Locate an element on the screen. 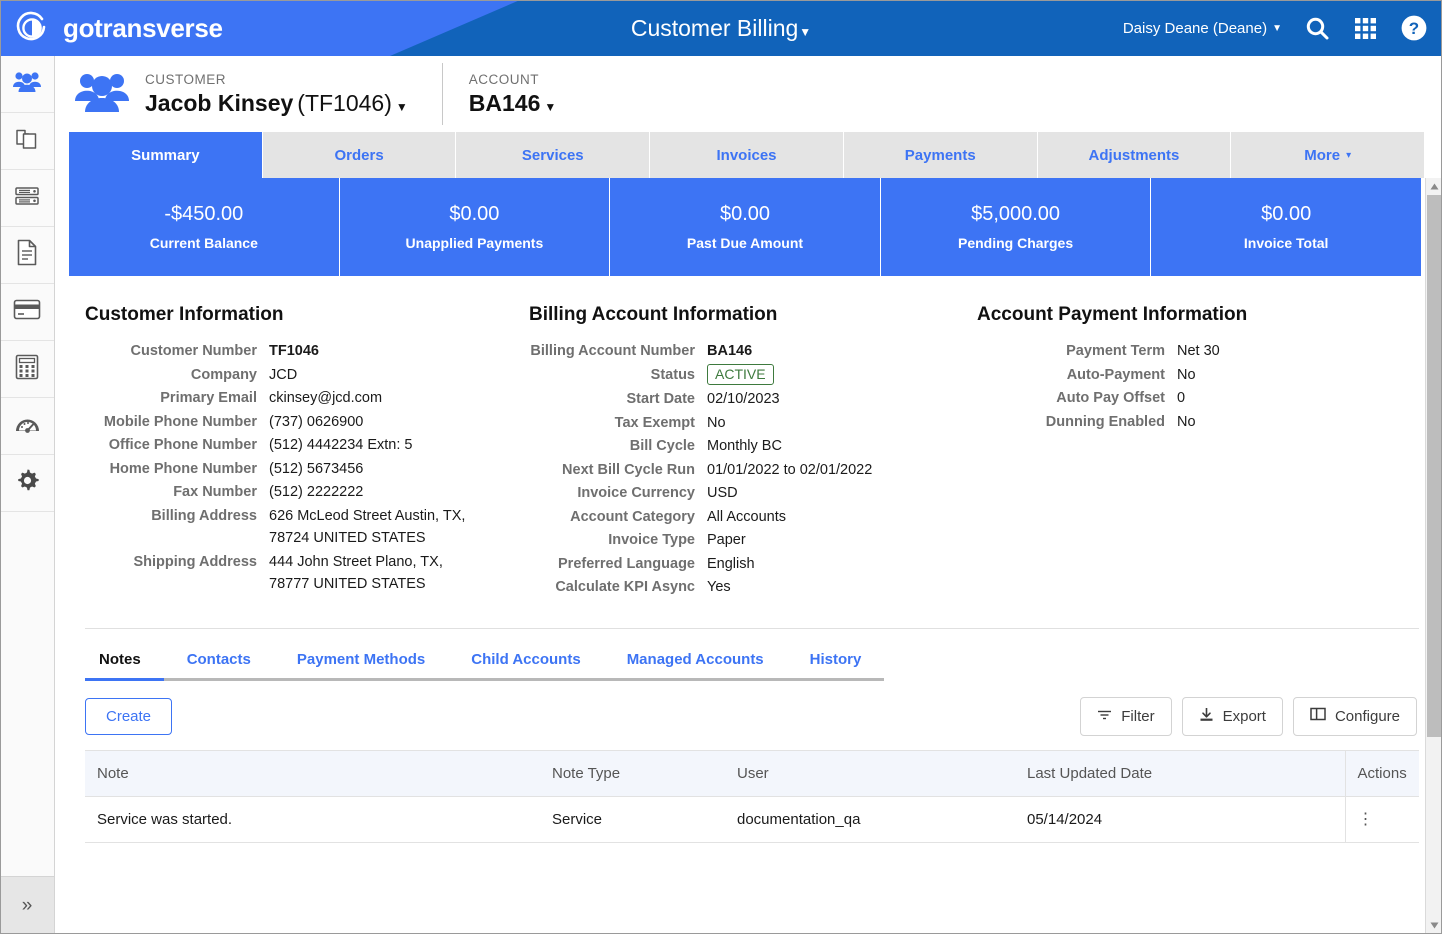 This screenshot has width=1442, height=934. create-button: Create is located at coordinates (129, 716).